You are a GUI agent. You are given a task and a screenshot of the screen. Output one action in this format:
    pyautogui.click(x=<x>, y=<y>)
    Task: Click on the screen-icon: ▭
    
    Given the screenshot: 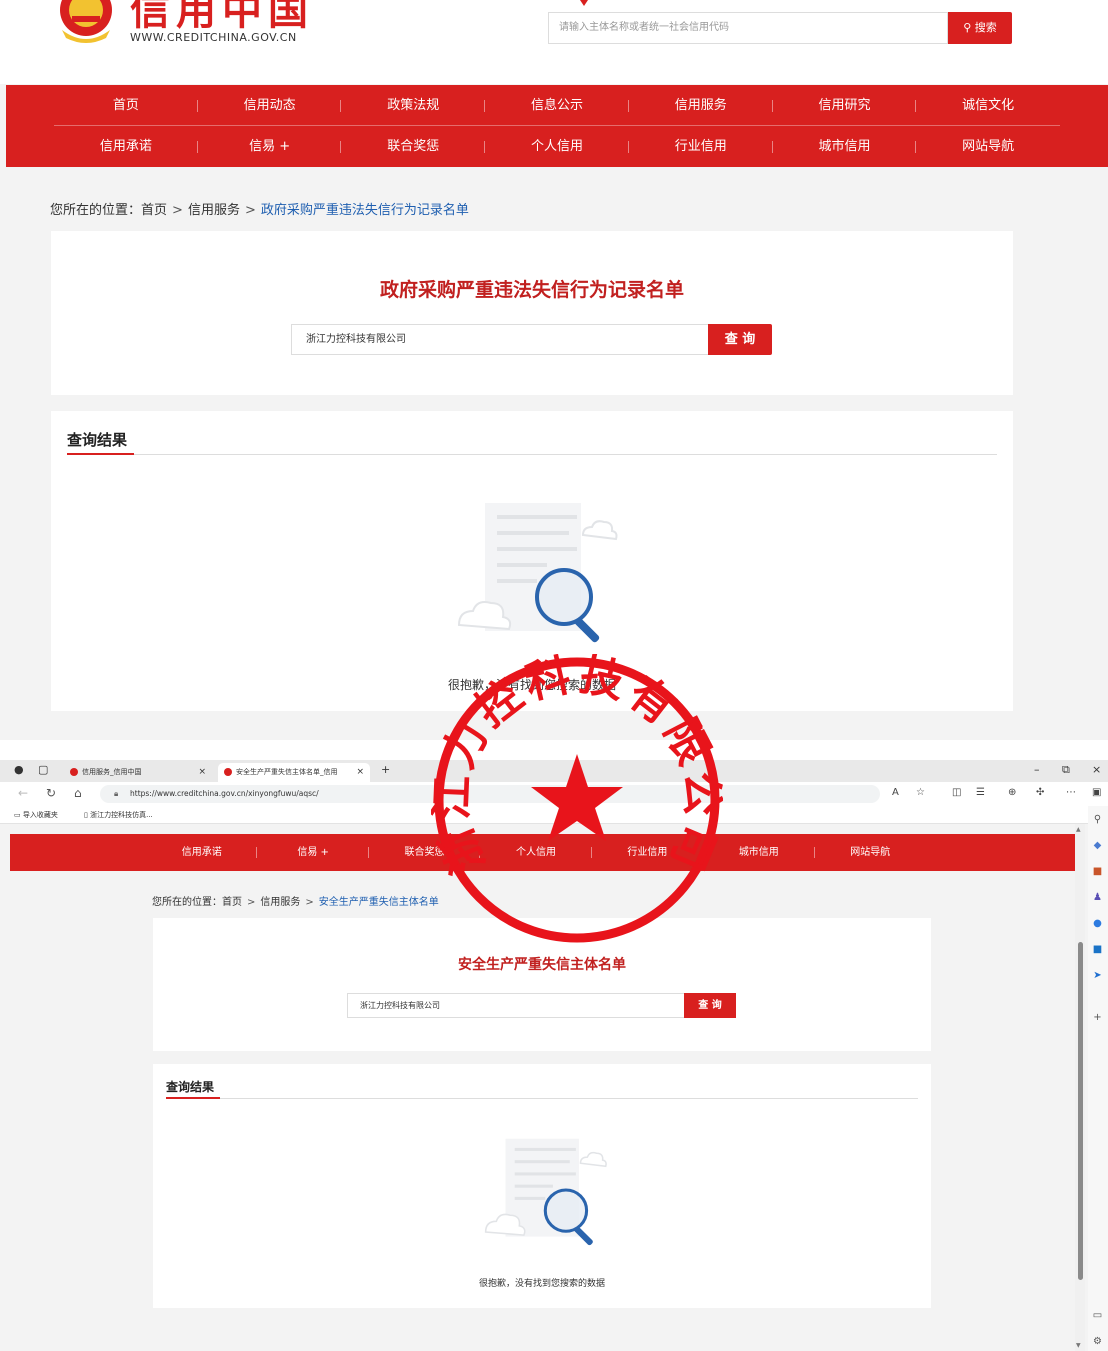 What is the action you would take?
    pyautogui.click(x=1097, y=1315)
    